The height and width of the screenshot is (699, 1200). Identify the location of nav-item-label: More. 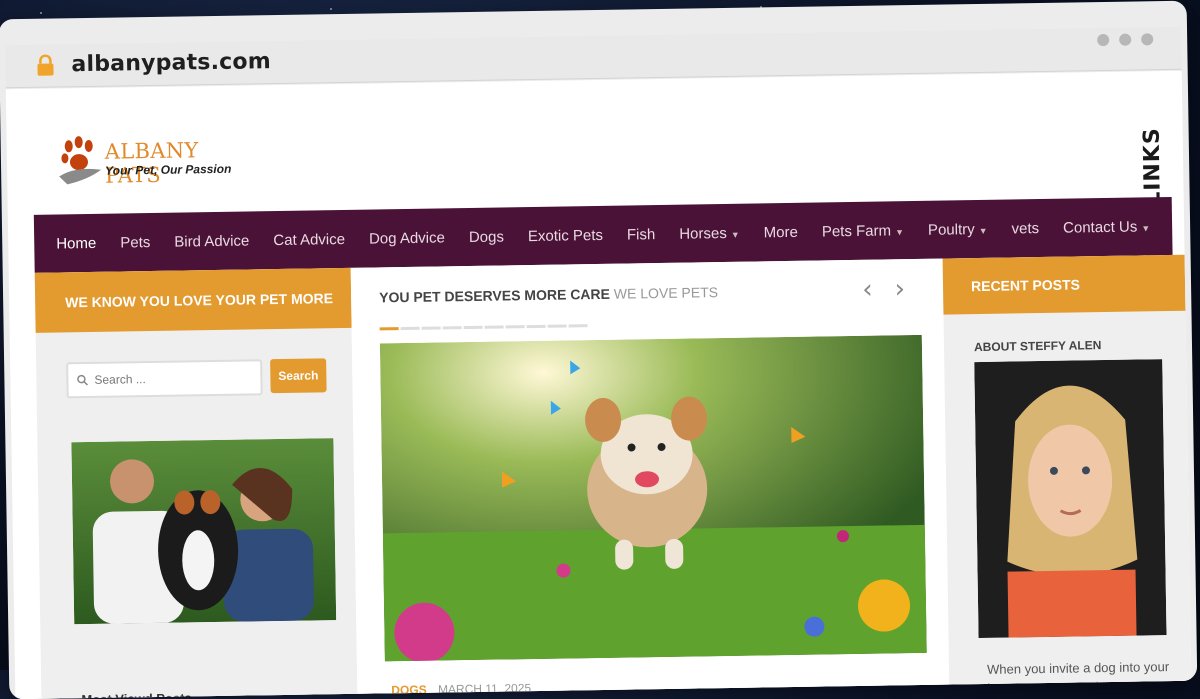
(781, 232).